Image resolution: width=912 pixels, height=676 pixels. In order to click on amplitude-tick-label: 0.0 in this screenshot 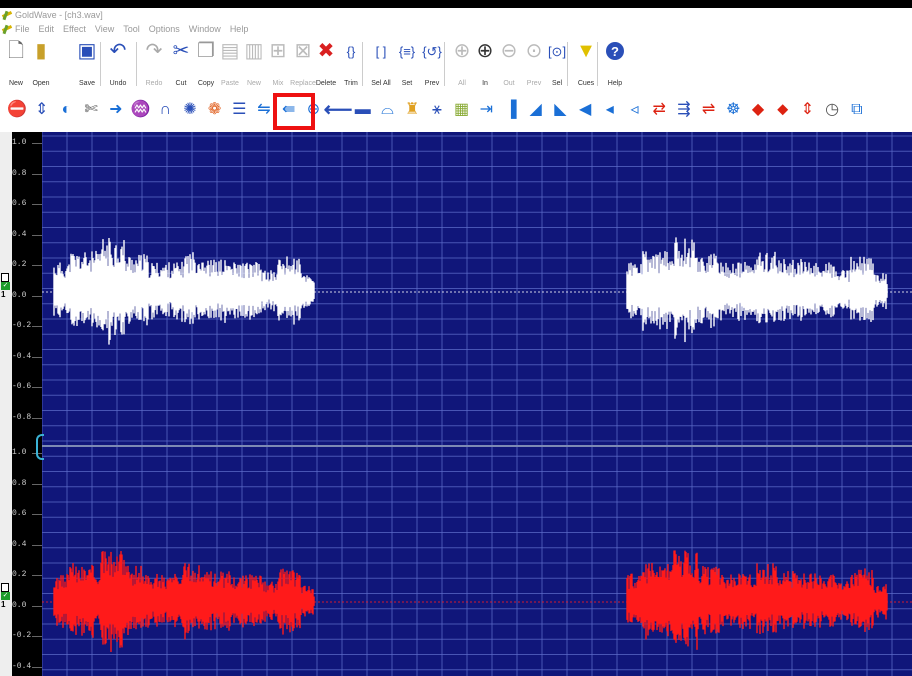, I will do `click(27, 605)`.